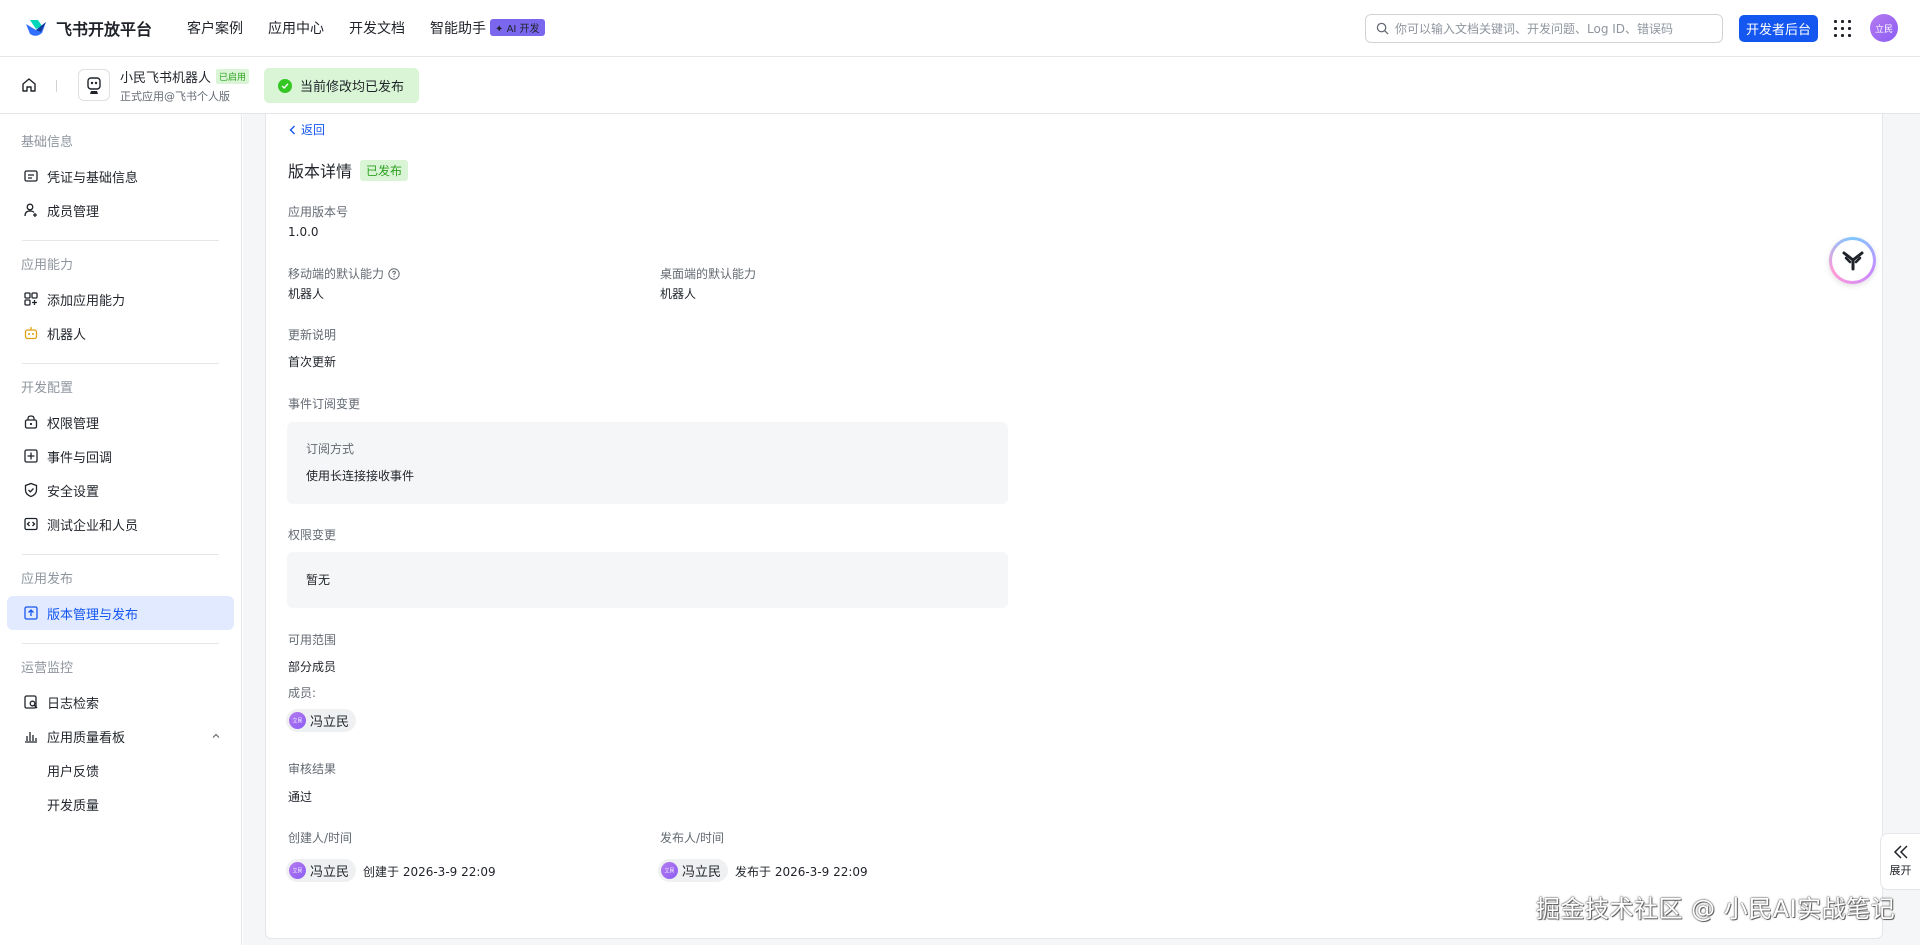 The width and height of the screenshot is (1920, 945). I want to click on robot-app-icon, so click(94, 85).